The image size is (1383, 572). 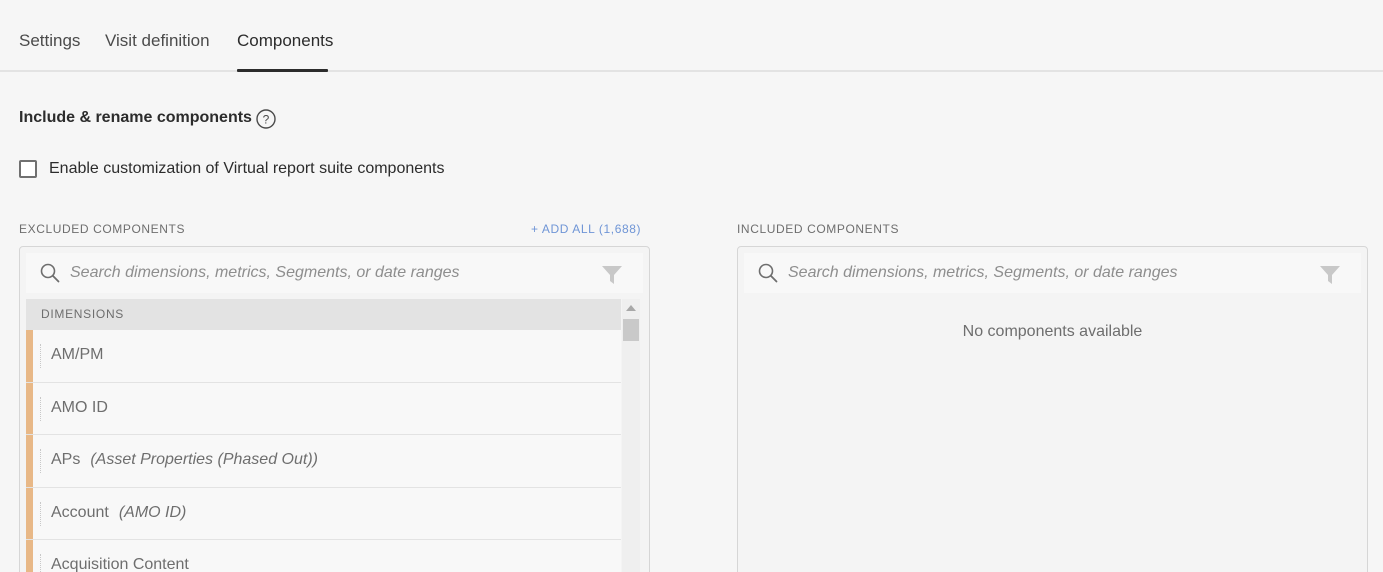 What do you see at coordinates (152, 512) in the screenshot?
I see `component-alias: (AMO ID)` at bounding box center [152, 512].